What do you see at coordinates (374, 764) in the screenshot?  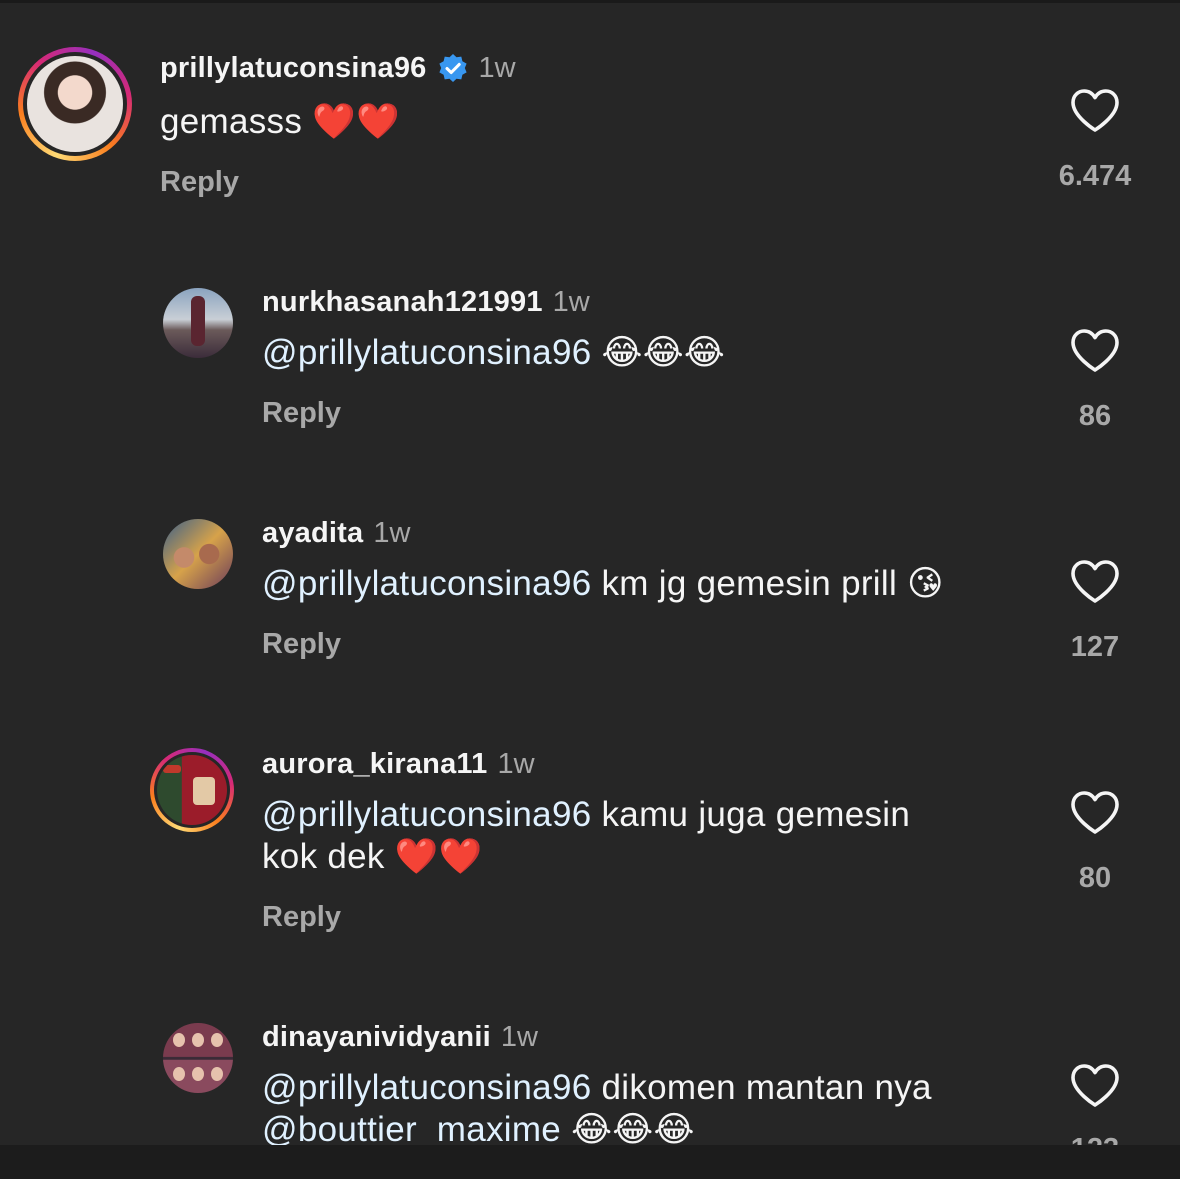 I see `comment-username: aurora_kirana11` at bounding box center [374, 764].